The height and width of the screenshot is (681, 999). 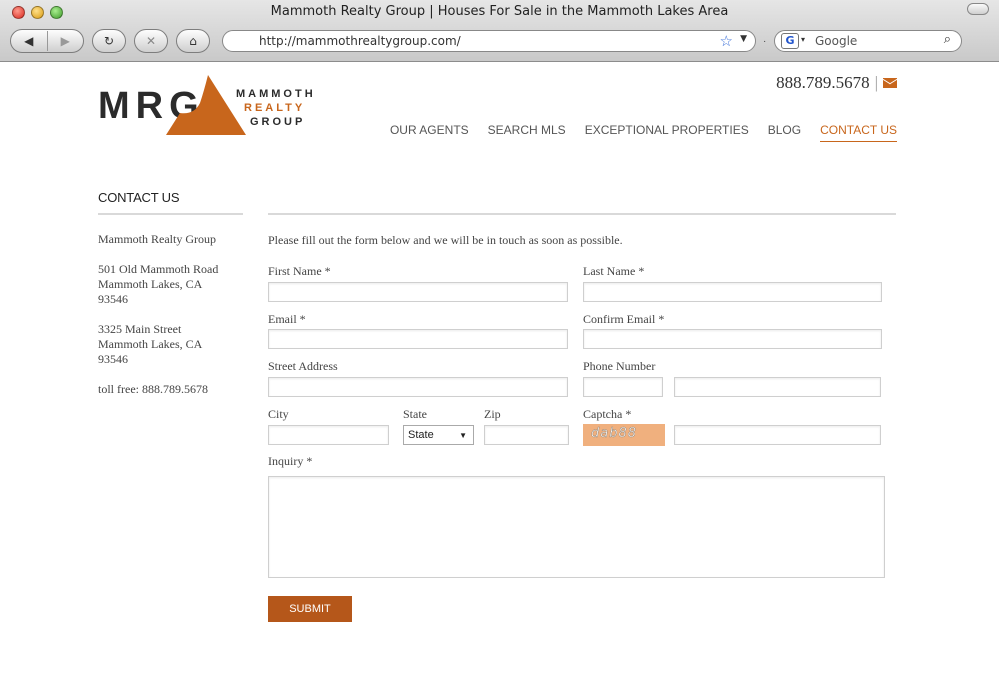 What do you see at coordinates (624, 319) in the screenshot?
I see `confirm-email-label: Confirm Email *` at bounding box center [624, 319].